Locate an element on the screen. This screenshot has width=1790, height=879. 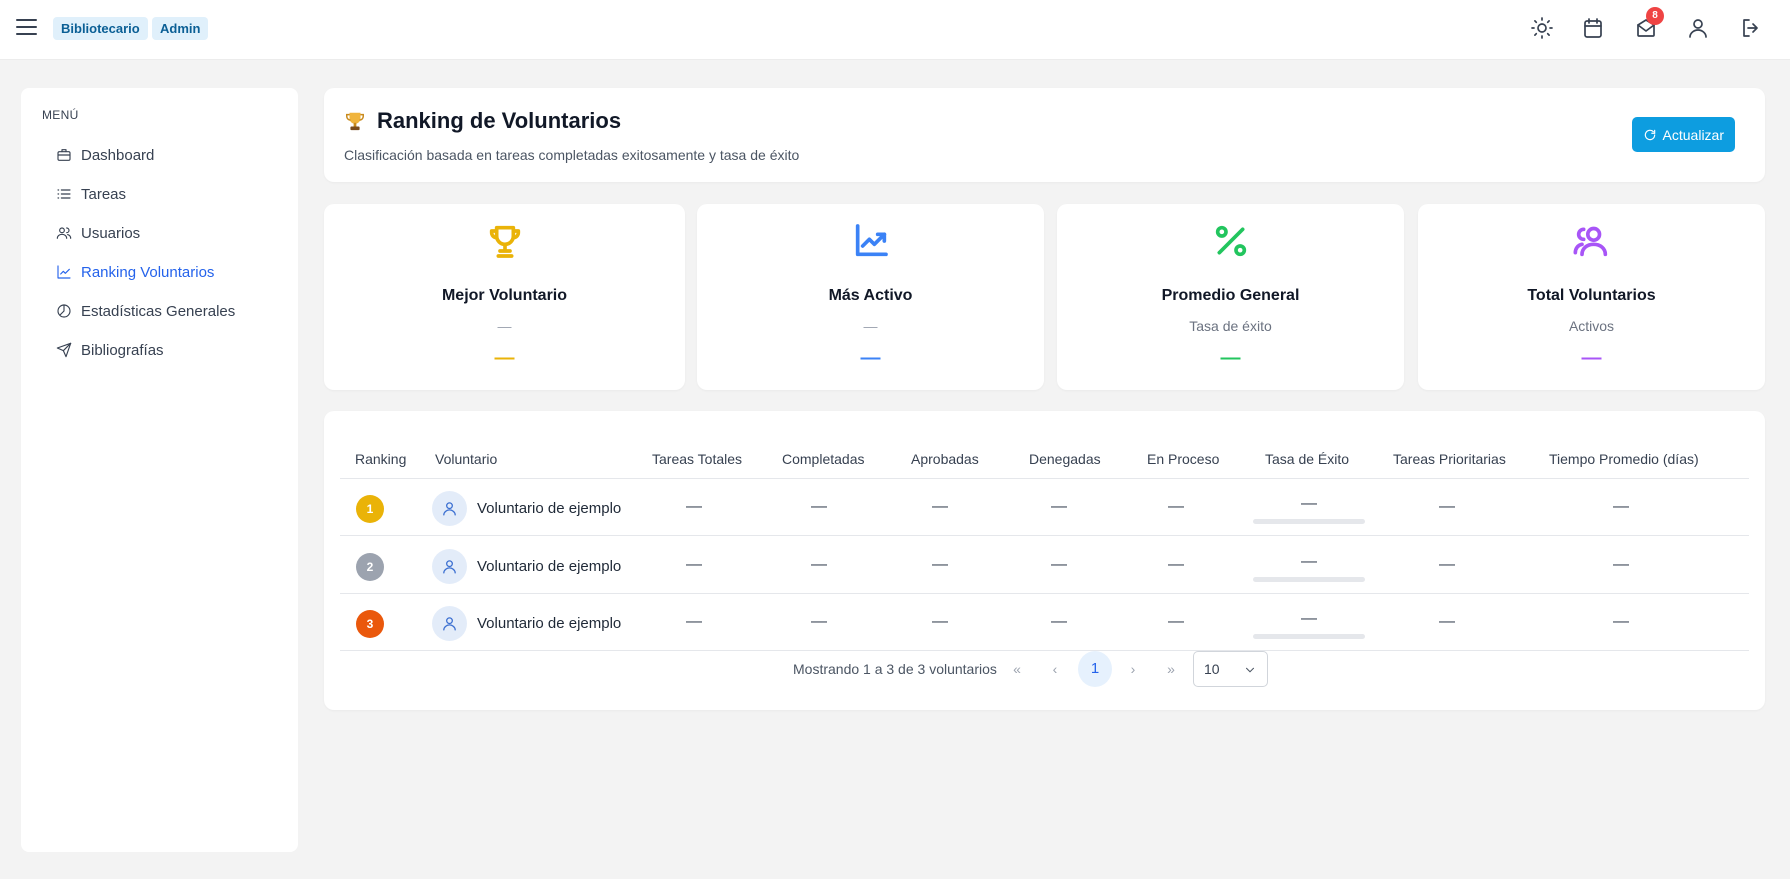
column-header-tareas-prioritarias: Tareas Prioritarias is located at coordinates (1449, 459).